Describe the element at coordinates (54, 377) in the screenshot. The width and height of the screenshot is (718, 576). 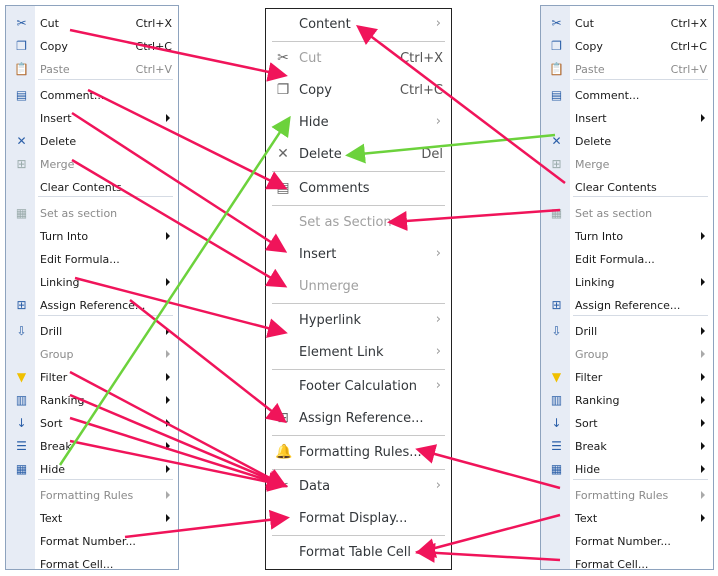
I see `menu-item-label: Filter` at that location.